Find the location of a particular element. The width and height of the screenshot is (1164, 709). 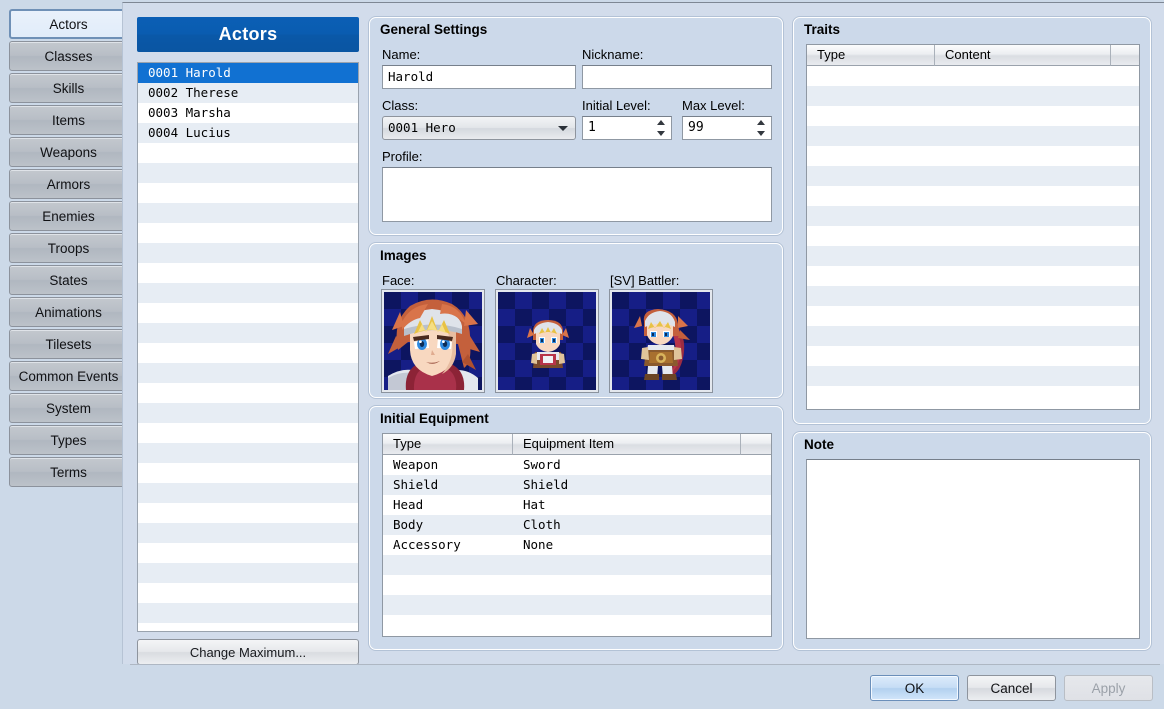

sidebar-tab-troops: Troops is located at coordinates (68, 248).